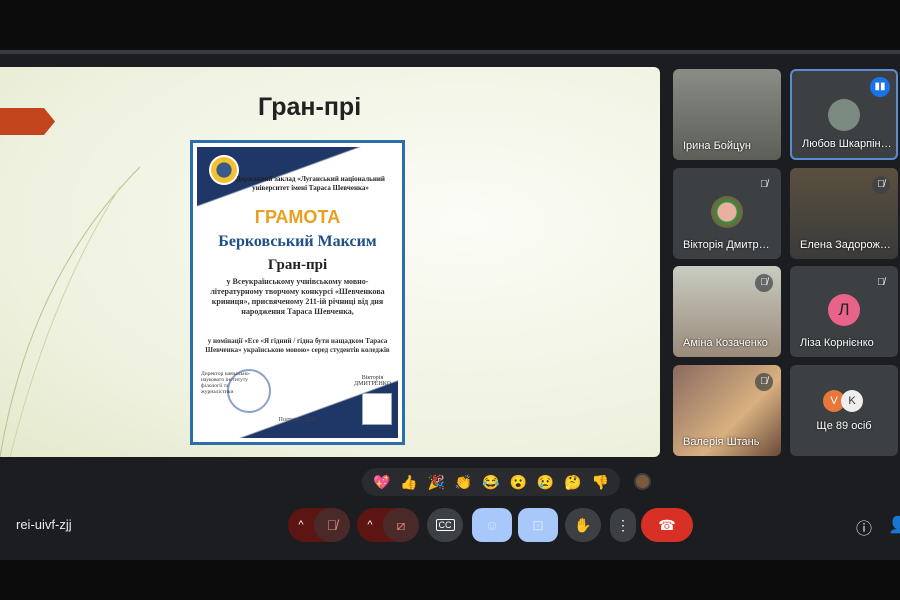 This screenshot has height=600, width=900. I want to click on more-participants-tile: V K Ще 89 осіб, so click(844, 410).